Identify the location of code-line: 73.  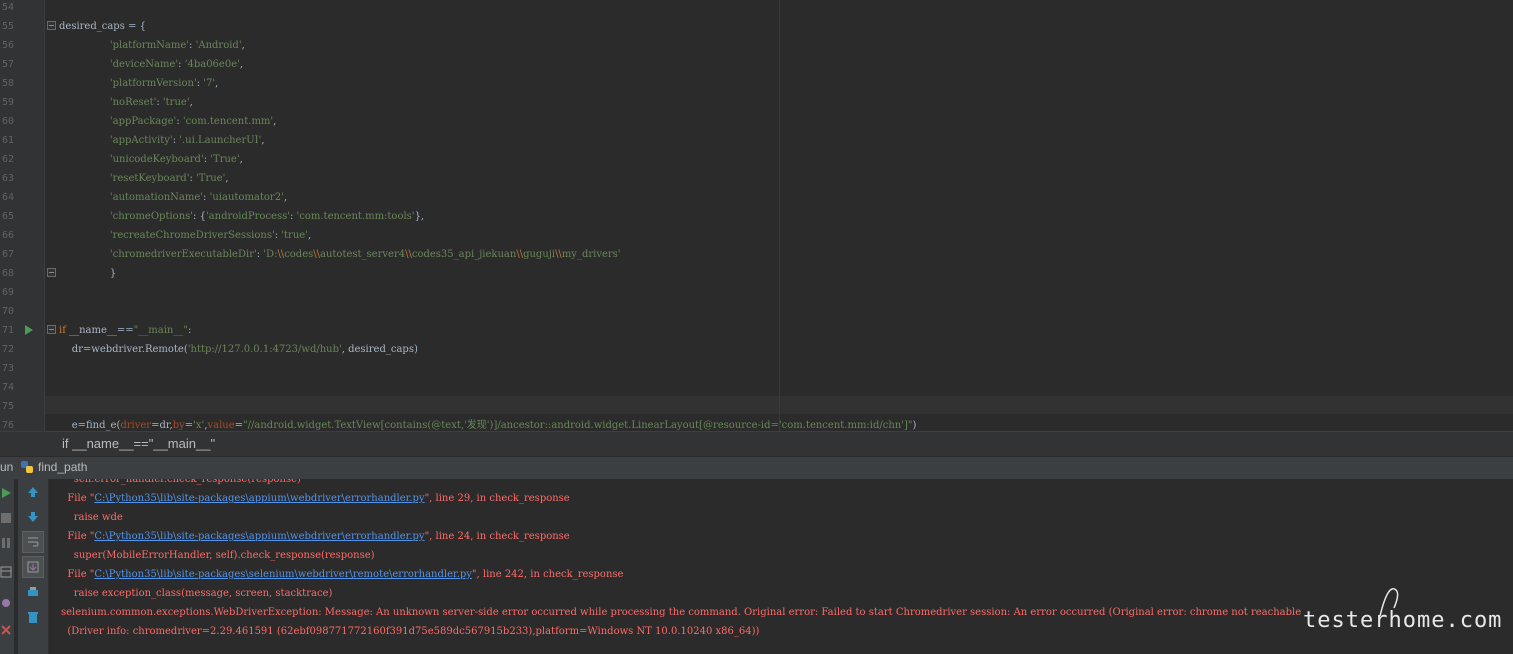
(756, 368).